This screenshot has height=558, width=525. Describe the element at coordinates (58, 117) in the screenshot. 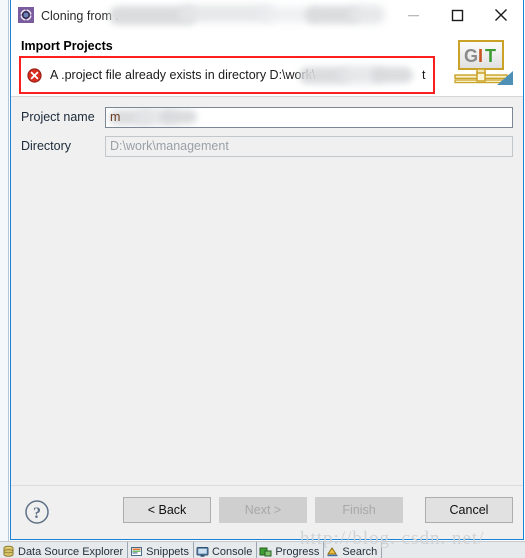

I see `project-name-label: Project name` at that location.